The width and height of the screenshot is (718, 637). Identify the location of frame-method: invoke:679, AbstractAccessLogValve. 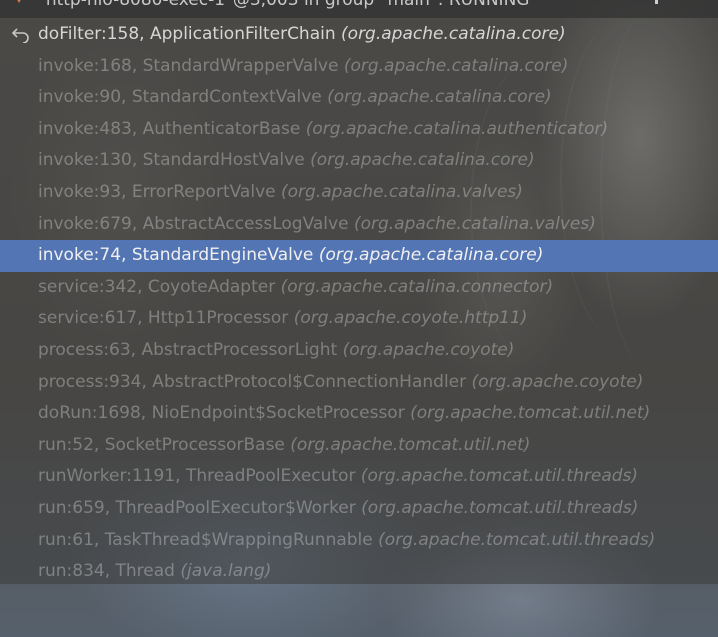
(196, 223).